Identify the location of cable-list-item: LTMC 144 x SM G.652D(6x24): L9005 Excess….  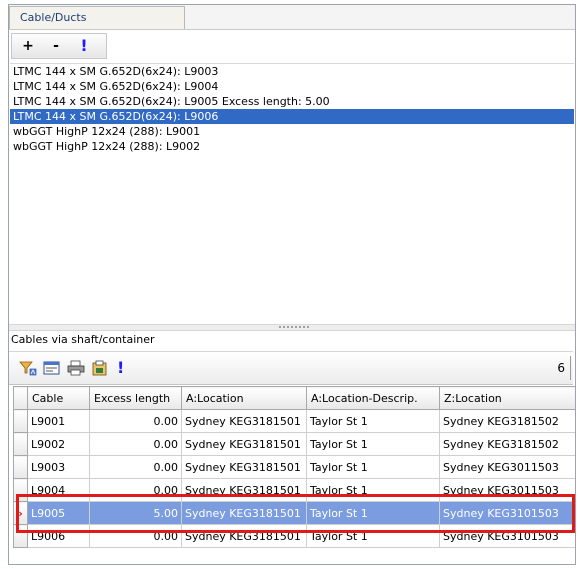
(292, 101).